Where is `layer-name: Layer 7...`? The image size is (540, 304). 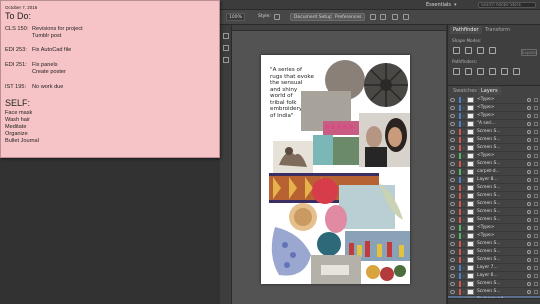 layer-name: Layer 7... is located at coordinates (487, 268).